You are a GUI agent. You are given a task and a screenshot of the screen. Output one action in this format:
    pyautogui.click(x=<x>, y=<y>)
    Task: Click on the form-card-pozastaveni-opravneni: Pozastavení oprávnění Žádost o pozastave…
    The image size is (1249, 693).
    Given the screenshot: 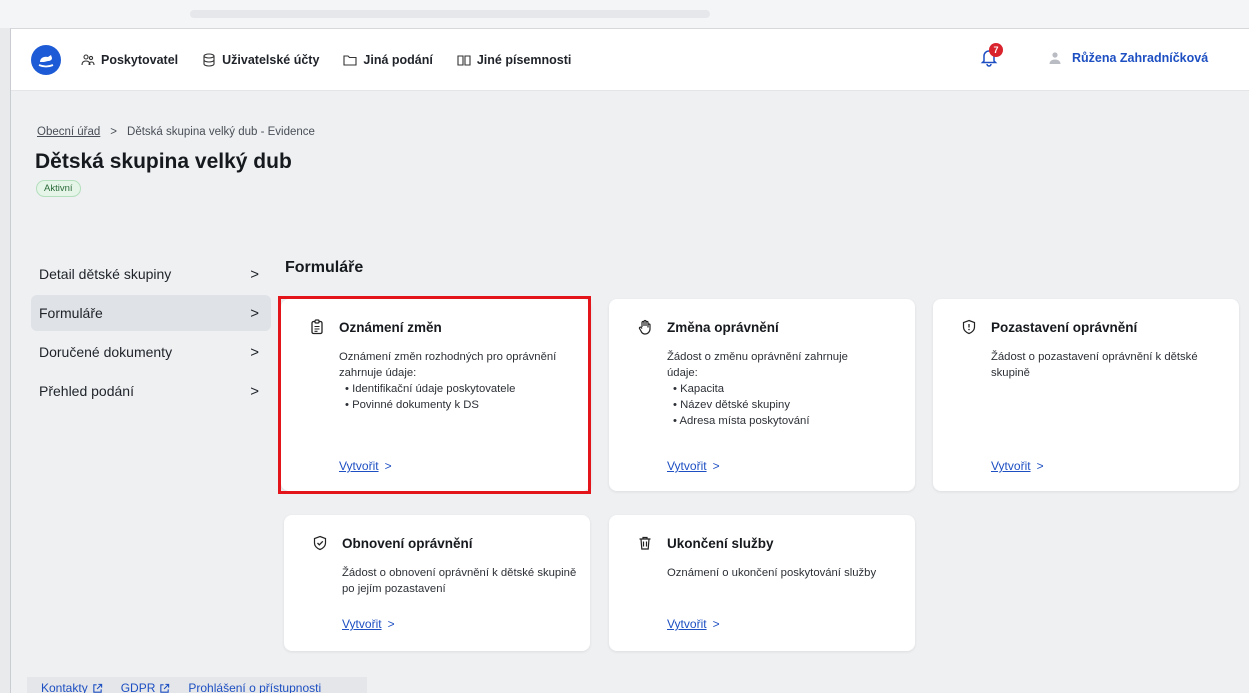 What is the action you would take?
    pyautogui.click(x=1086, y=395)
    